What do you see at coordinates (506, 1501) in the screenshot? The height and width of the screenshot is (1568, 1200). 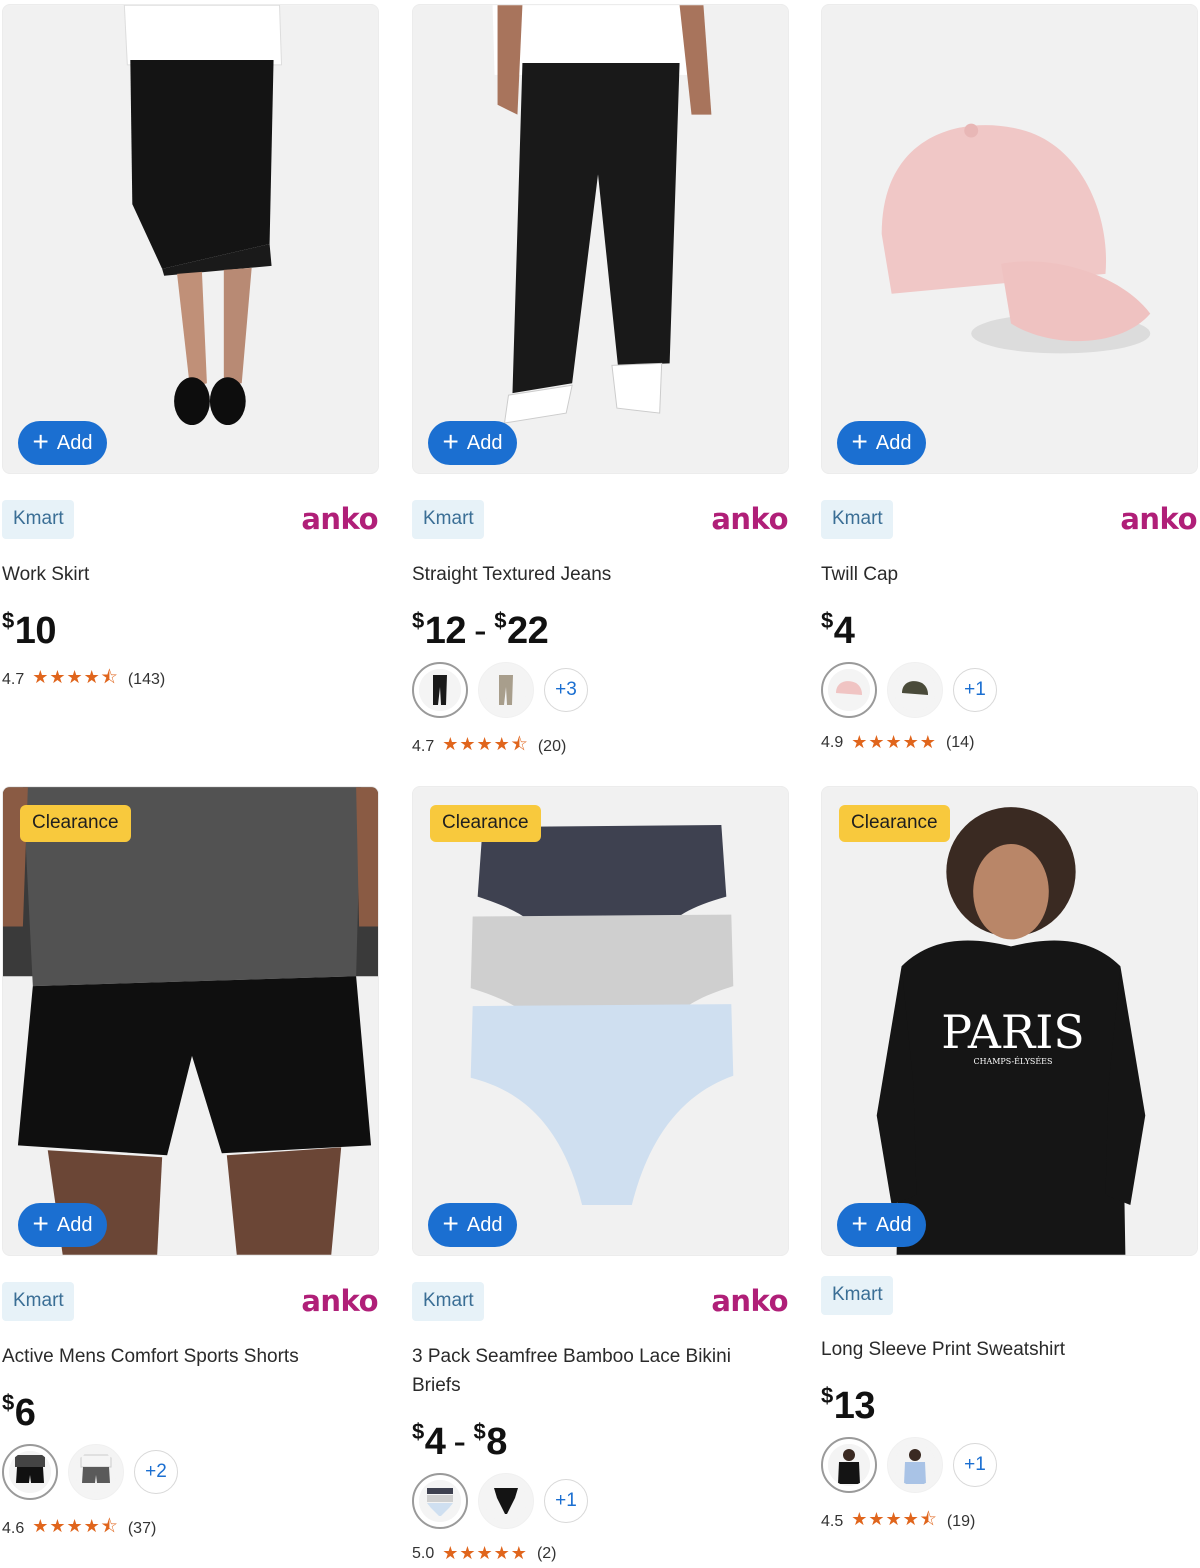 I see `swatch-black-briefs` at bounding box center [506, 1501].